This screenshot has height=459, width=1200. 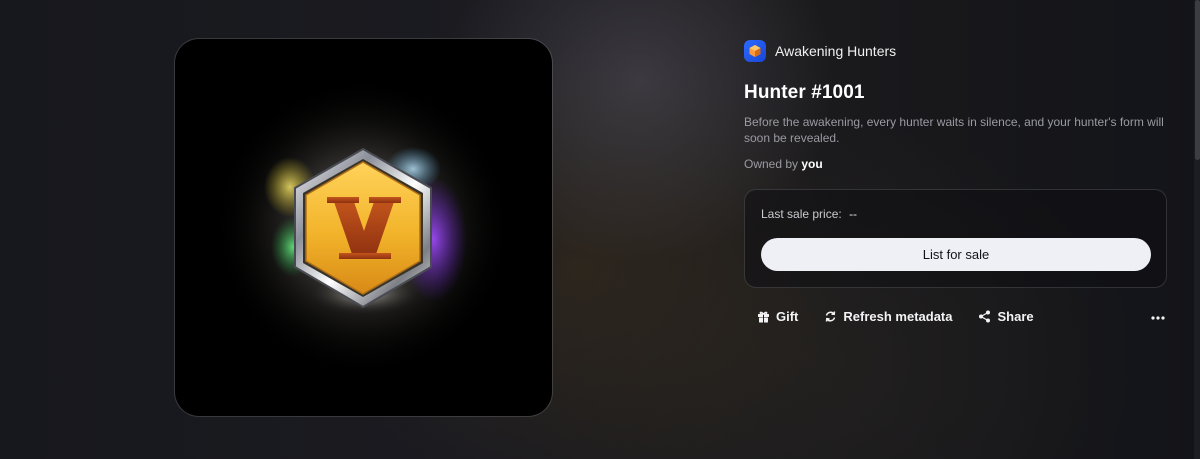 I want to click on share-button: Share, so click(x=1006, y=316).